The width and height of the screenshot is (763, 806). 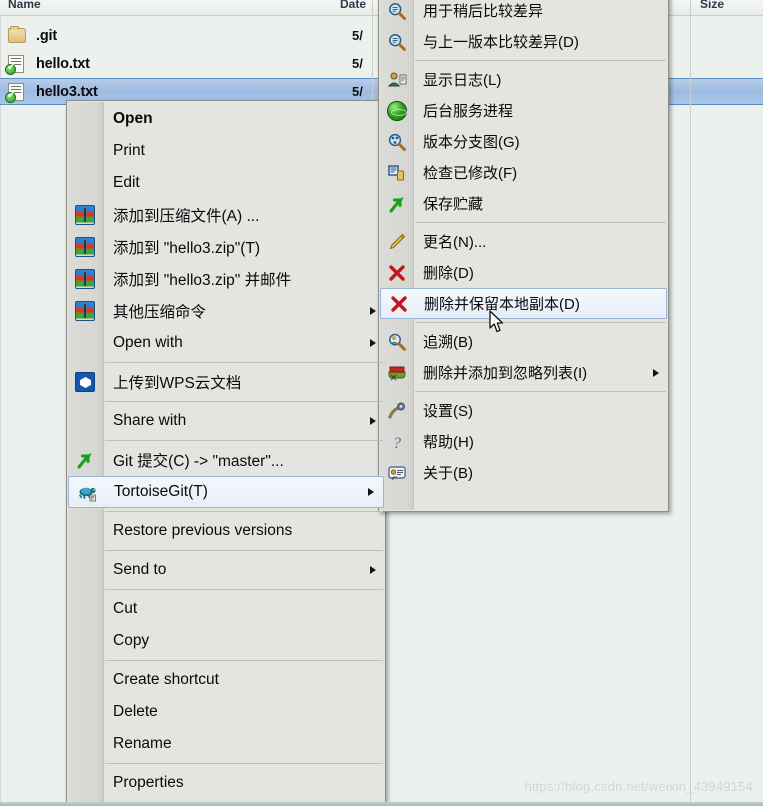 What do you see at coordinates (0, 409) in the screenshot?
I see `list-left-edge` at bounding box center [0, 409].